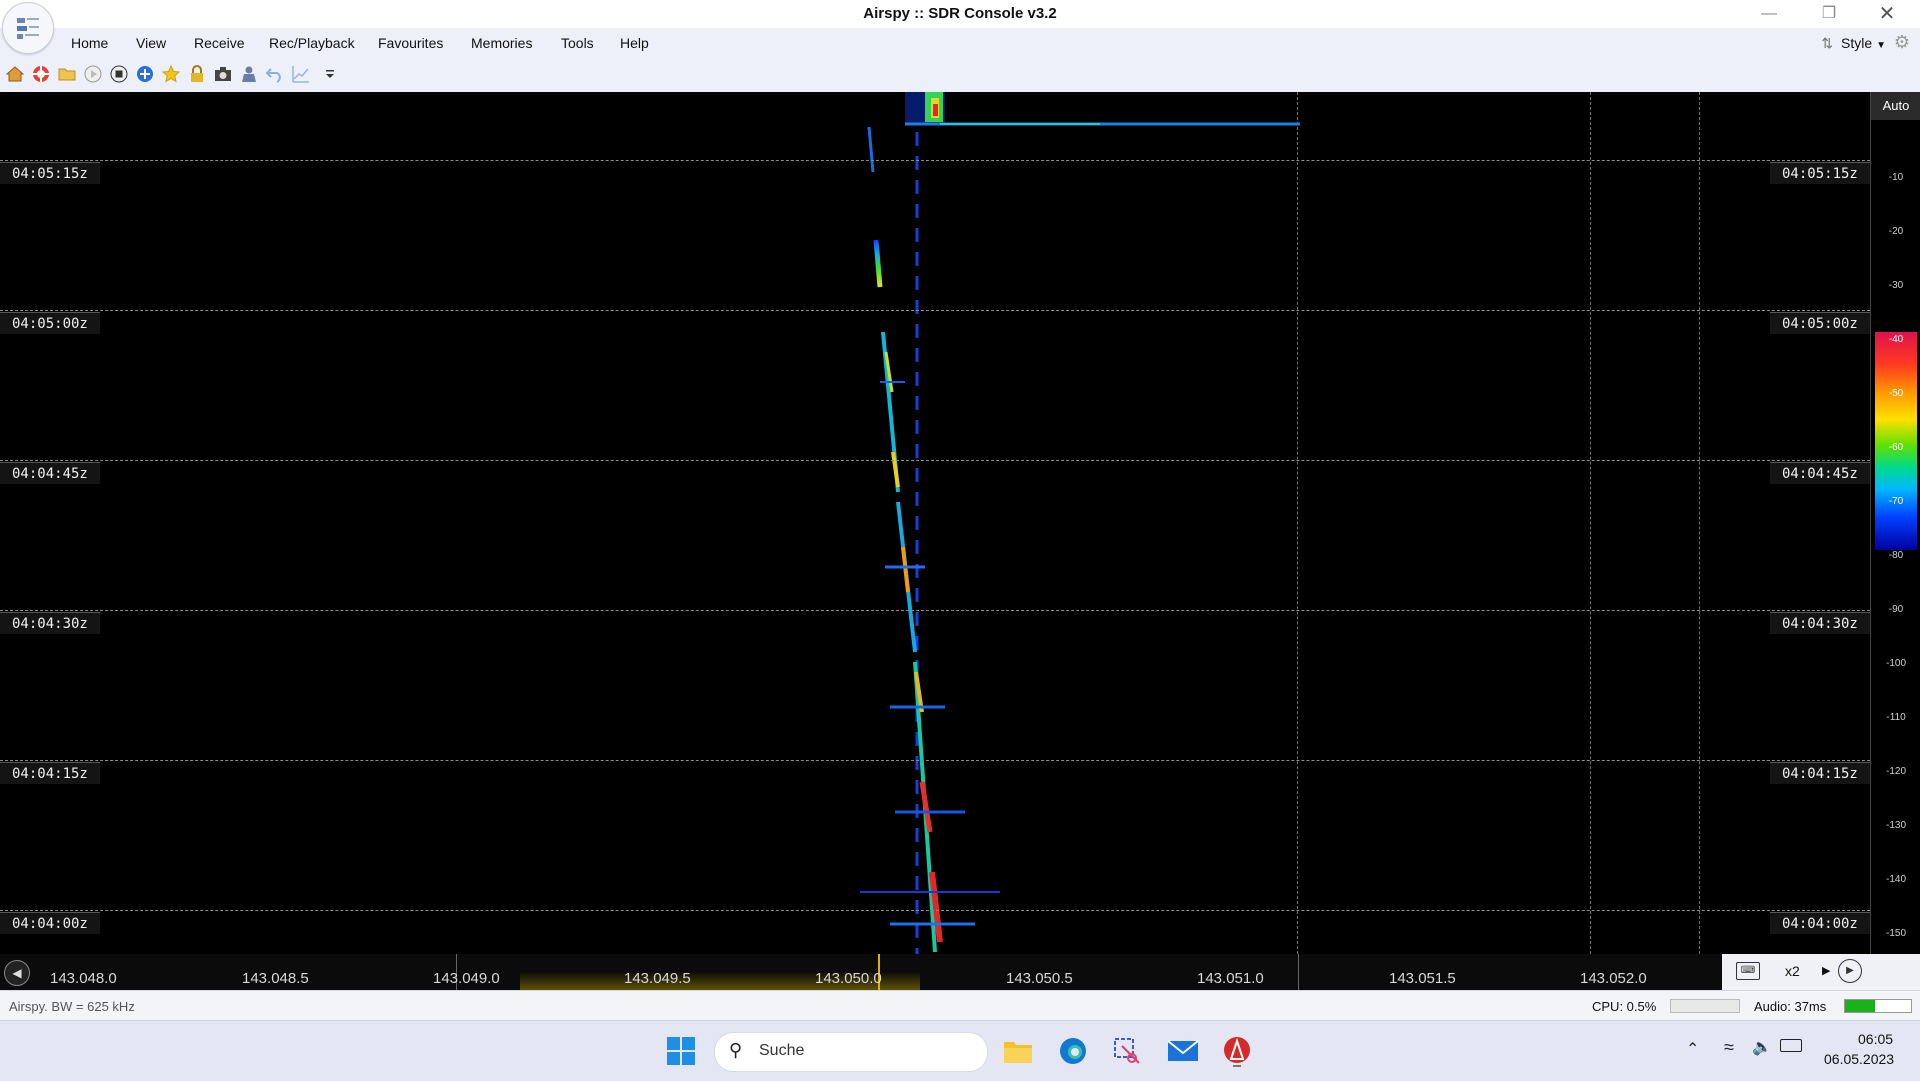  Describe the element at coordinates (1820, 773) in the screenshot. I see `time-label-right: 04:04:15z` at that location.